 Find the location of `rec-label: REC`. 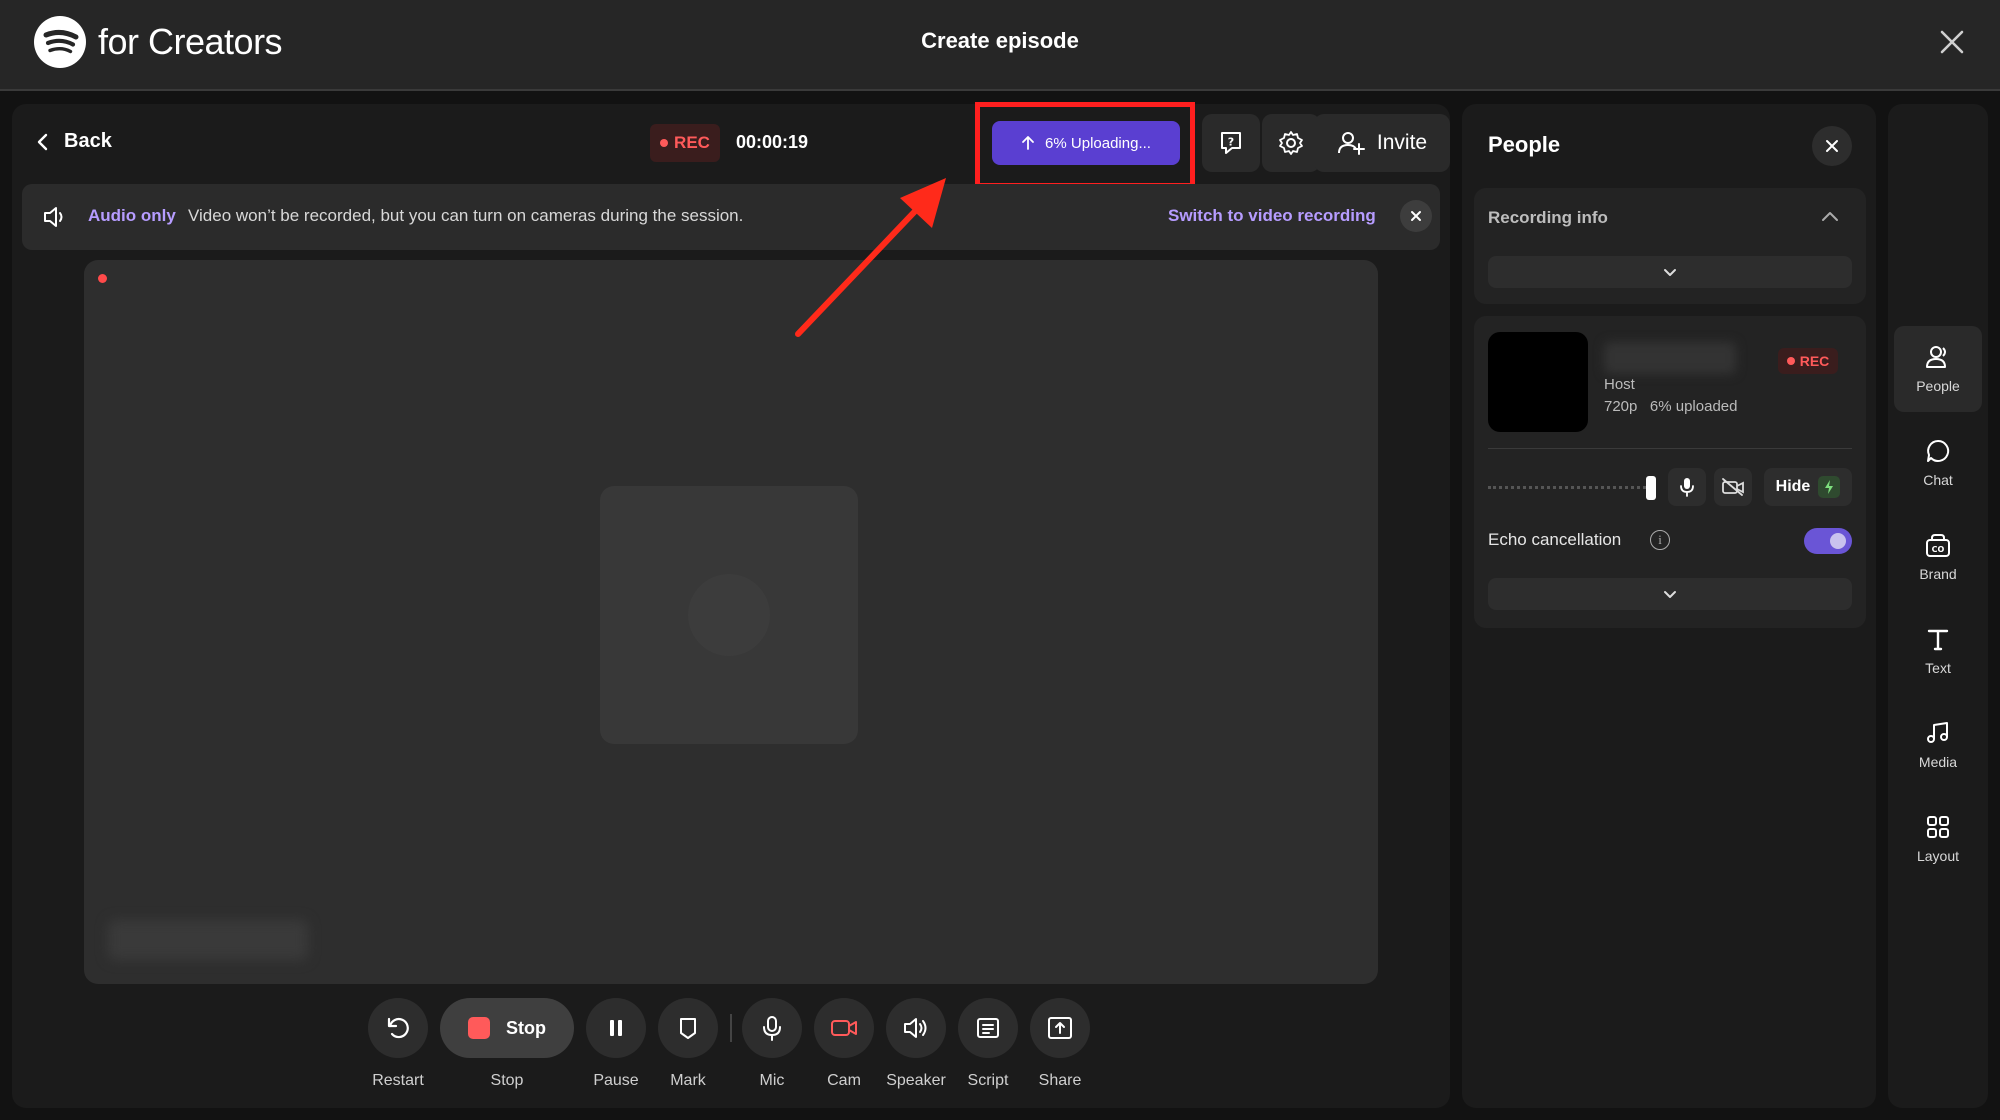

rec-label: REC is located at coordinates (692, 142).